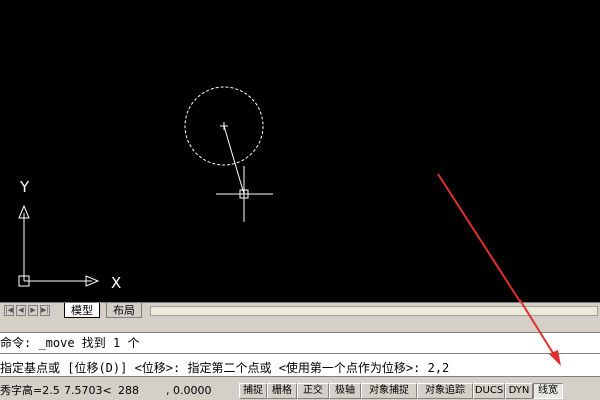  I want to click on tab-layout: 布局, so click(124, 310).